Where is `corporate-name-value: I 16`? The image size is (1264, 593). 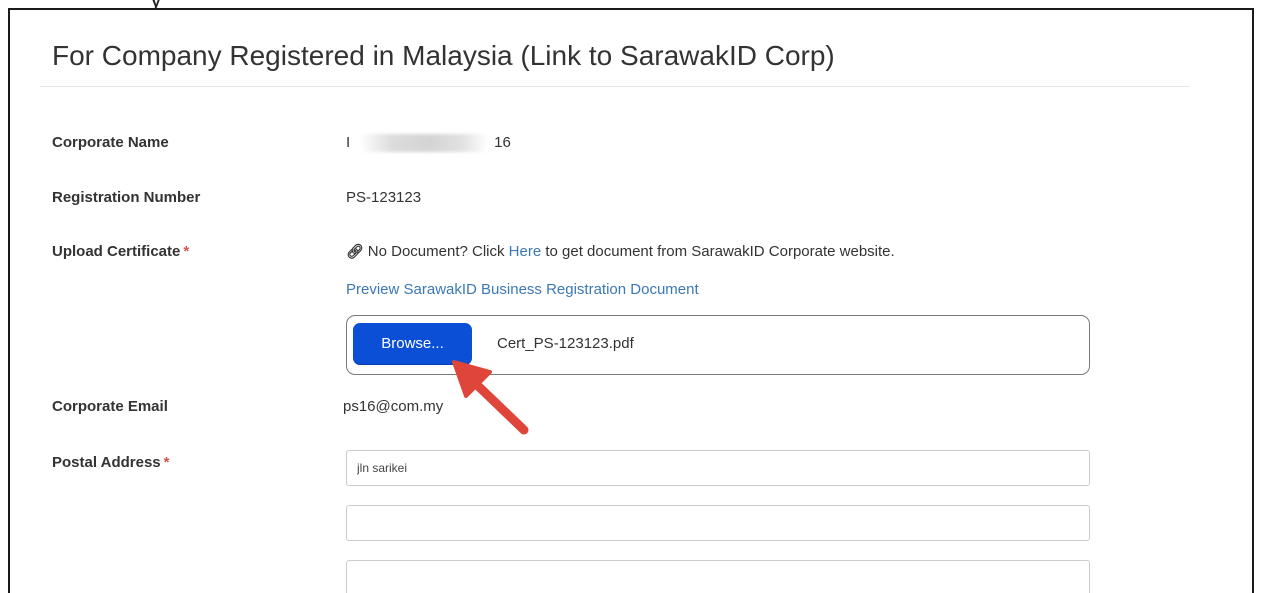 corporate-name-value: I 16 is located at coordinates (428, 143).